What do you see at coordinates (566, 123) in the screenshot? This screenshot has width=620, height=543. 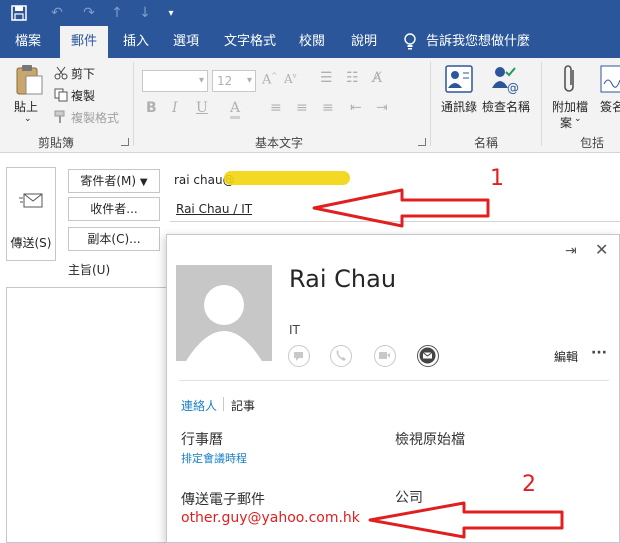 I see `attach-file-button-line2: 案` at bounding box center [566, 123].